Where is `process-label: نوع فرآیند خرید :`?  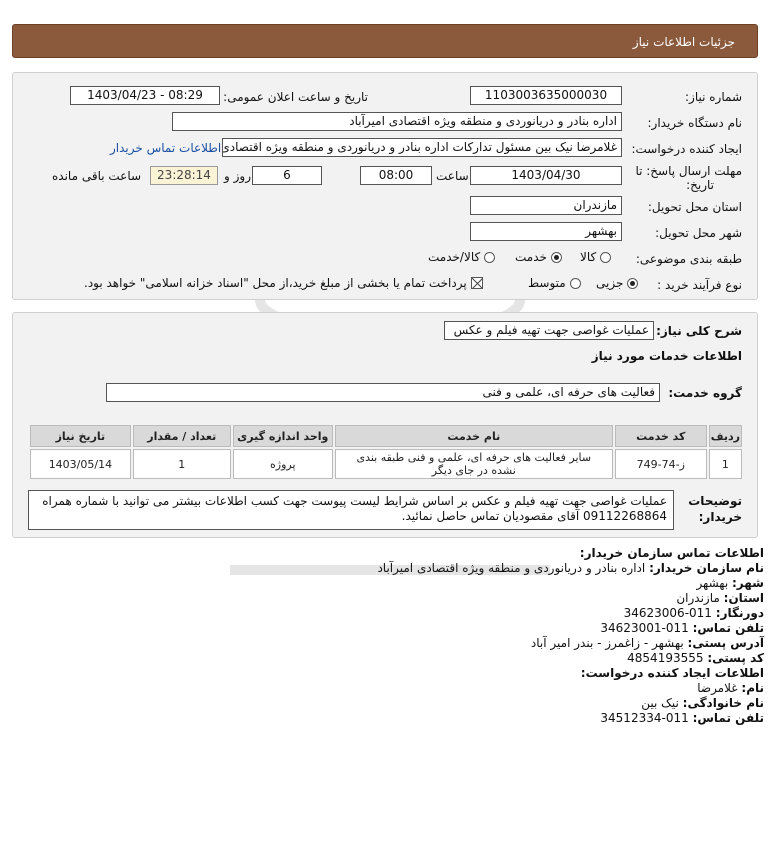 process-label: نوع فرآیند خرید : is located at coordinates (699, 285).